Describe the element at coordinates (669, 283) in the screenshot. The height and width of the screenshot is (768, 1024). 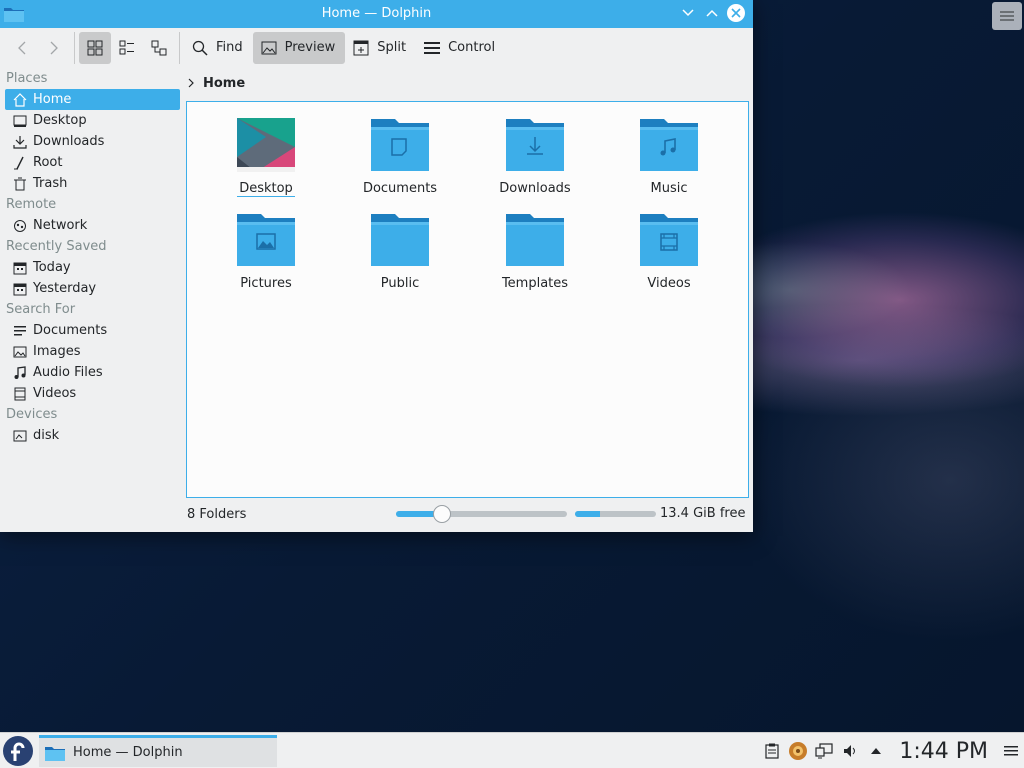
I see `file-name: Videos` at that location.